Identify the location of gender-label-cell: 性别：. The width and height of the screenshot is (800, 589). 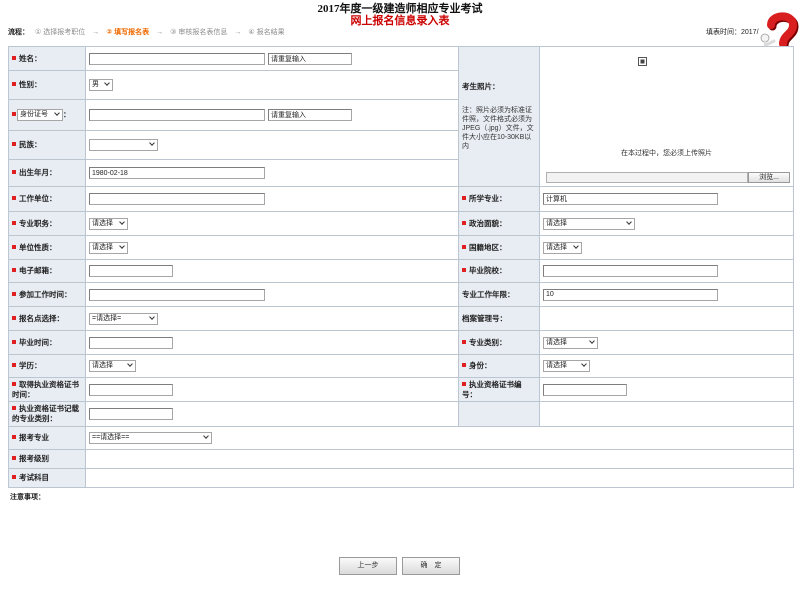
(47, 85).